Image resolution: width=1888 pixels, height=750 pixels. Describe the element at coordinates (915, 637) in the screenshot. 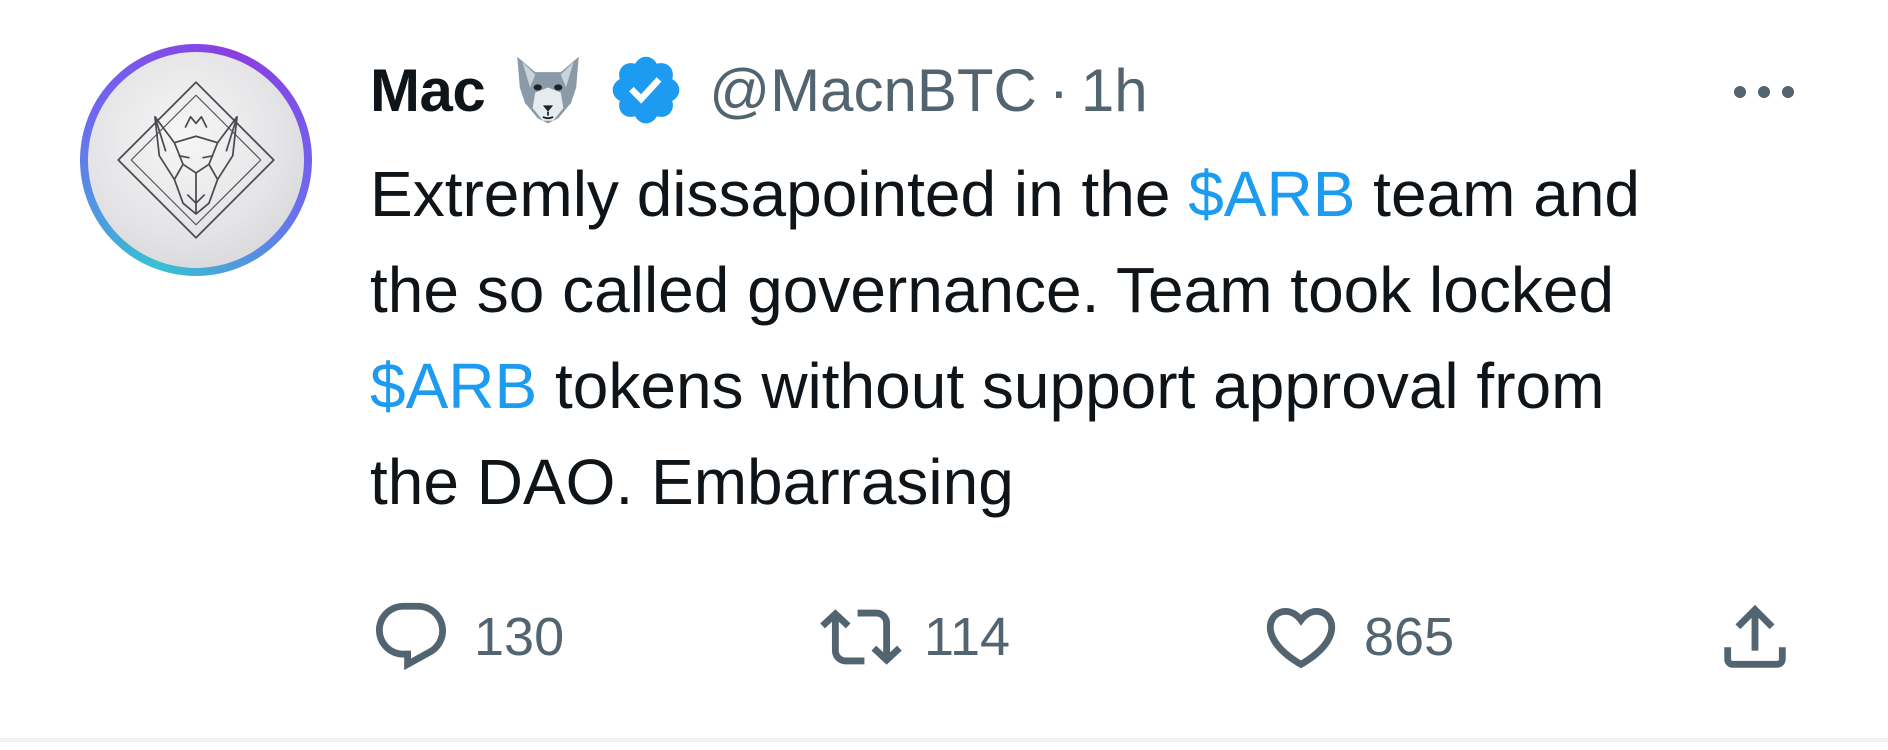

I see `retweet-button: 114` at that location.